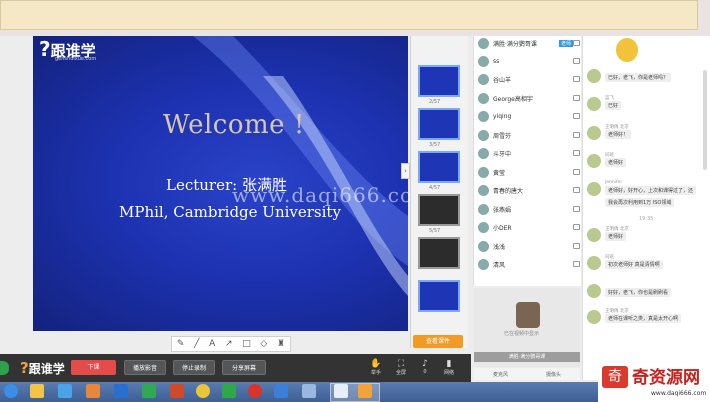  What do you see at coordinates (449, 367) in the screenshot?
I see `network-button: ▮ 网络` at bounding box center [449, 367].